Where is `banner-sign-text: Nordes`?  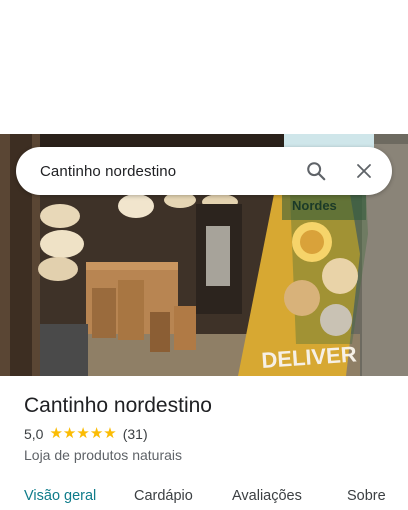
banner-sign-text: Nordes is located at coordinates (314, 205).